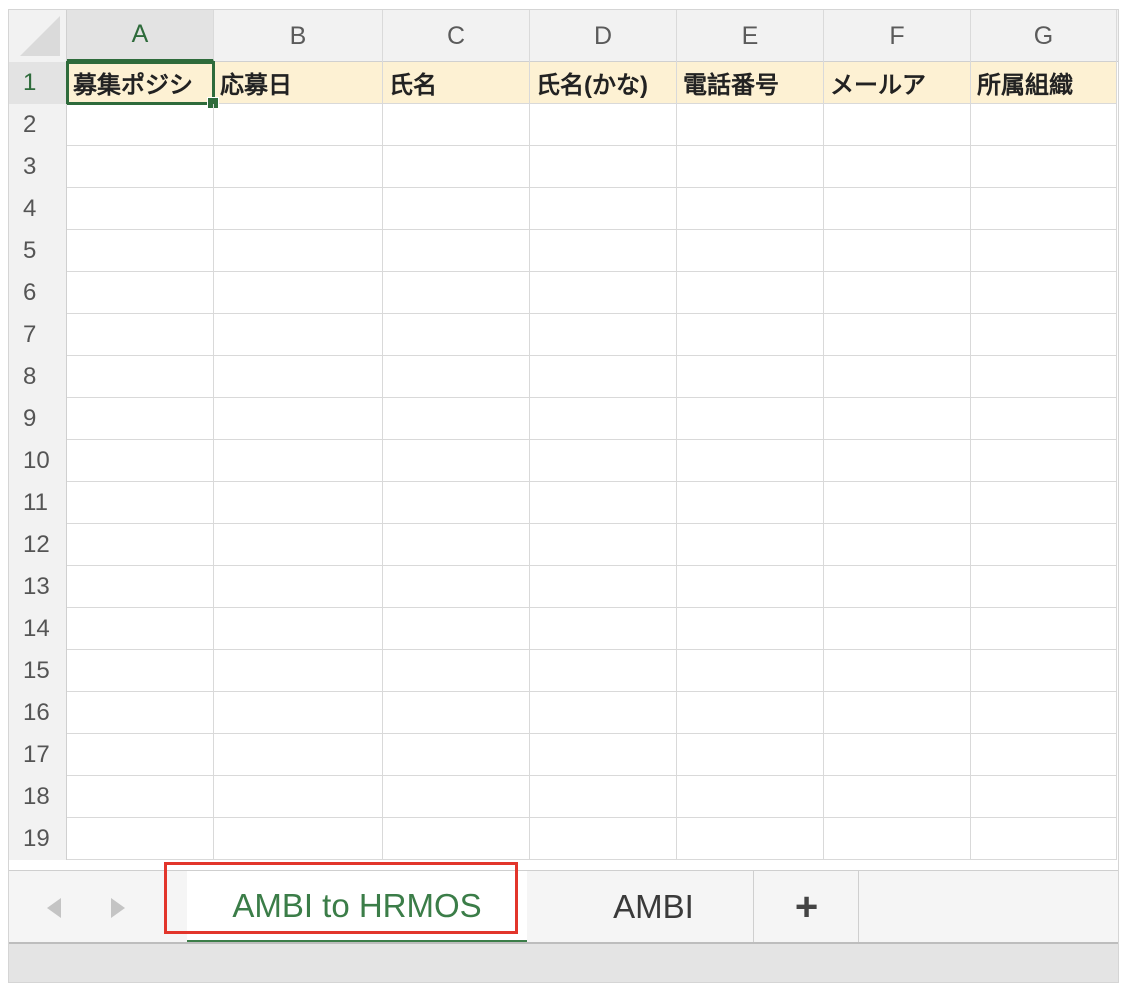 This screenshot has width=1132, height=992. What do you see at coordinates (38, 713) in the screenshot?
I see `row-header: 16` at bounding box center [38, 713].